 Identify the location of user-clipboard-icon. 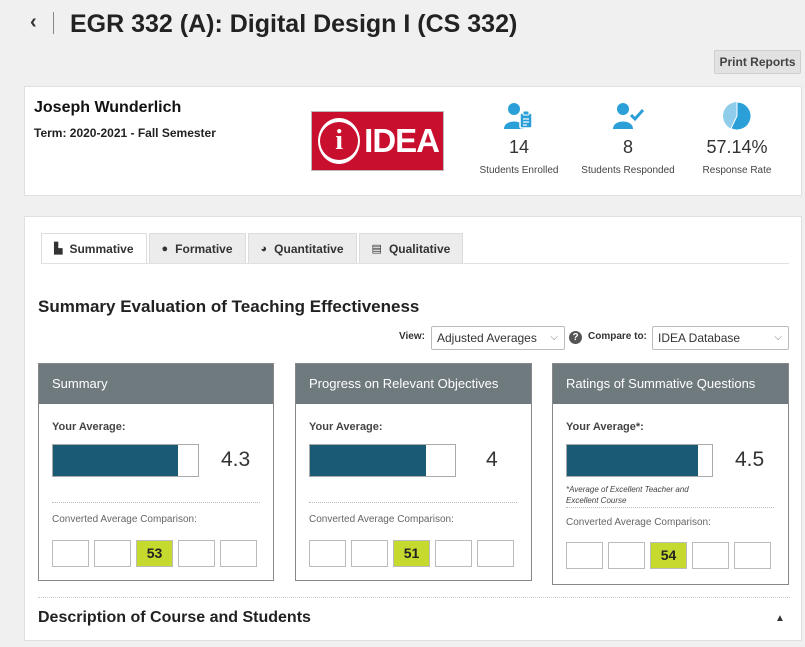
(519, 116).